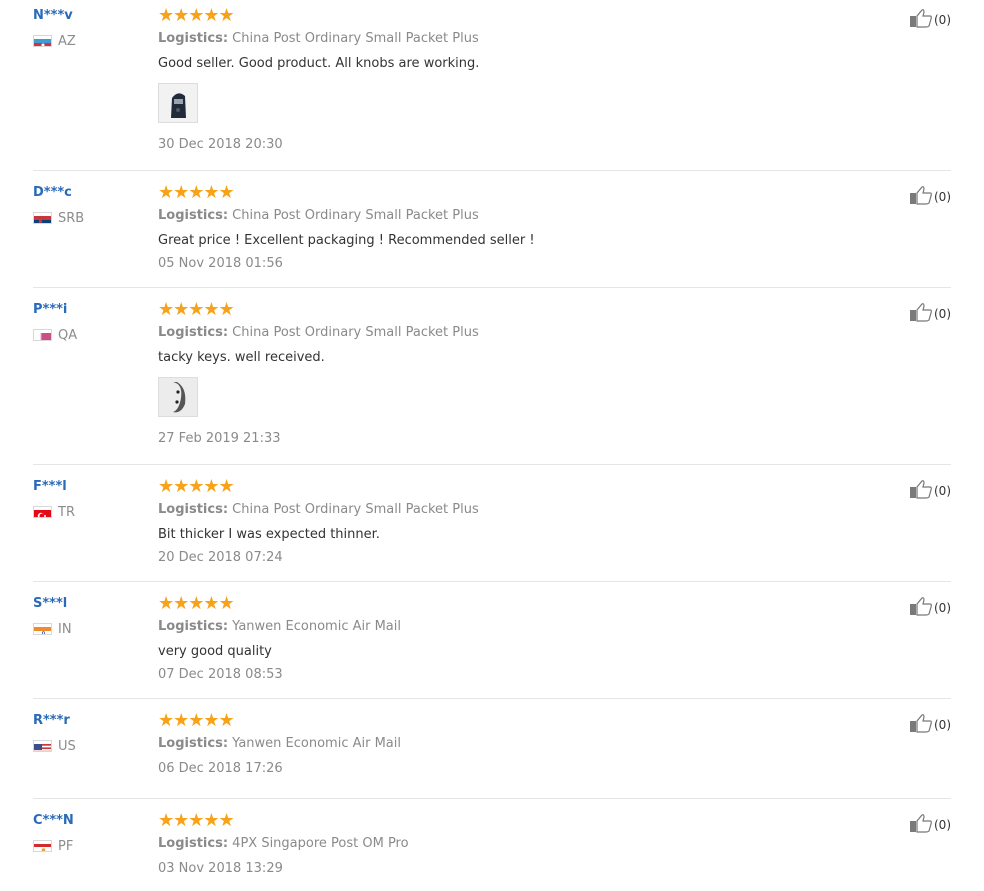 Image resolution: width=984 pixels, height=891 pixels. I want to click on azerbaijan-flag-icon, so click(42, 41).